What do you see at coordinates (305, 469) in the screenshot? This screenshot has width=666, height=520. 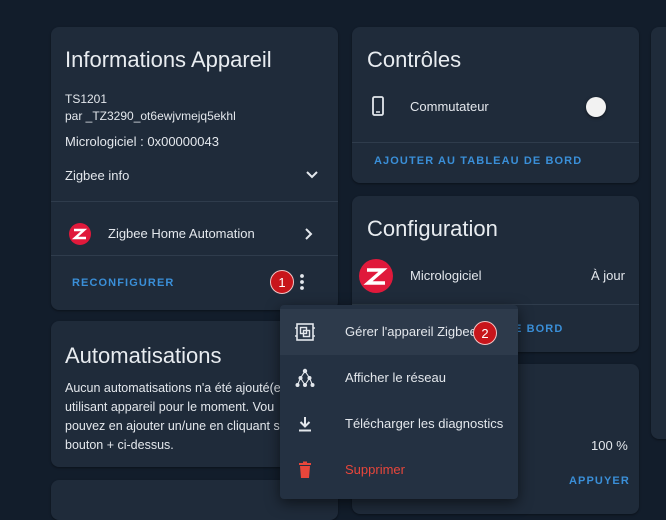 I see `trash-icon` at bounding box center [305, 469].